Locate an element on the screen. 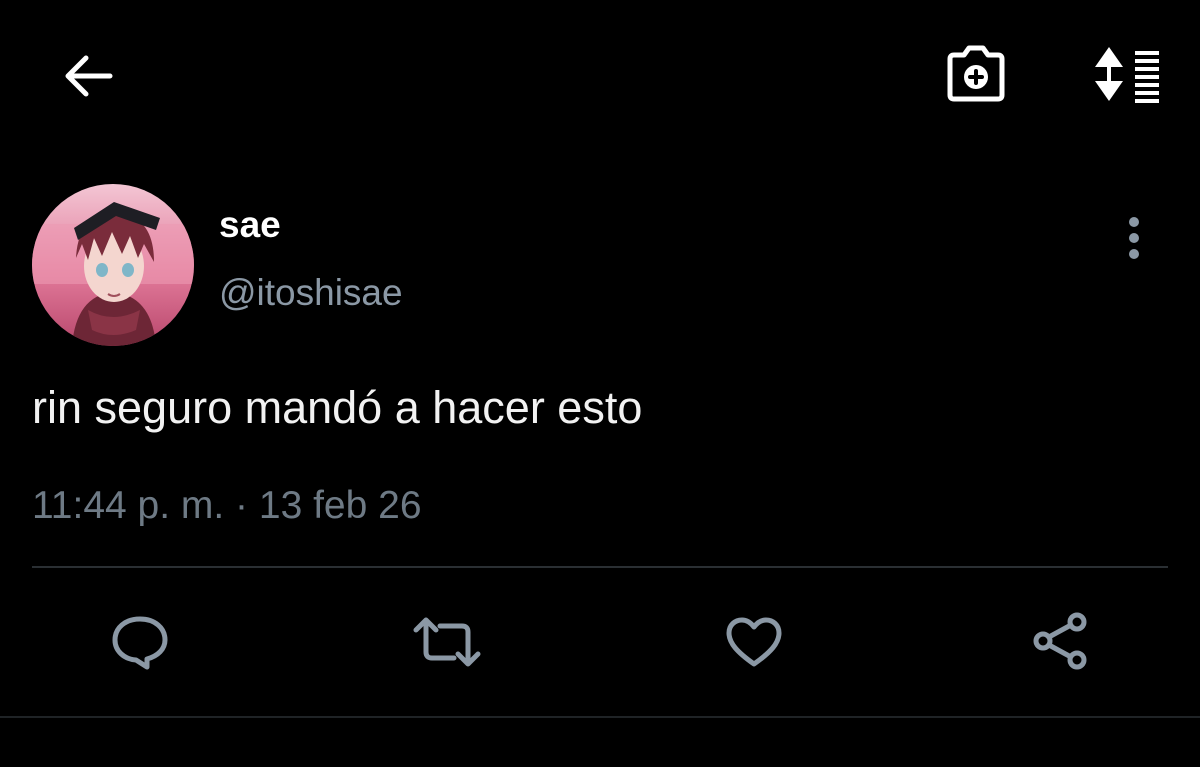 The height and width of the screenshot is (767, 1200). speech-bubble-icon is located at coordinates (140, 643).